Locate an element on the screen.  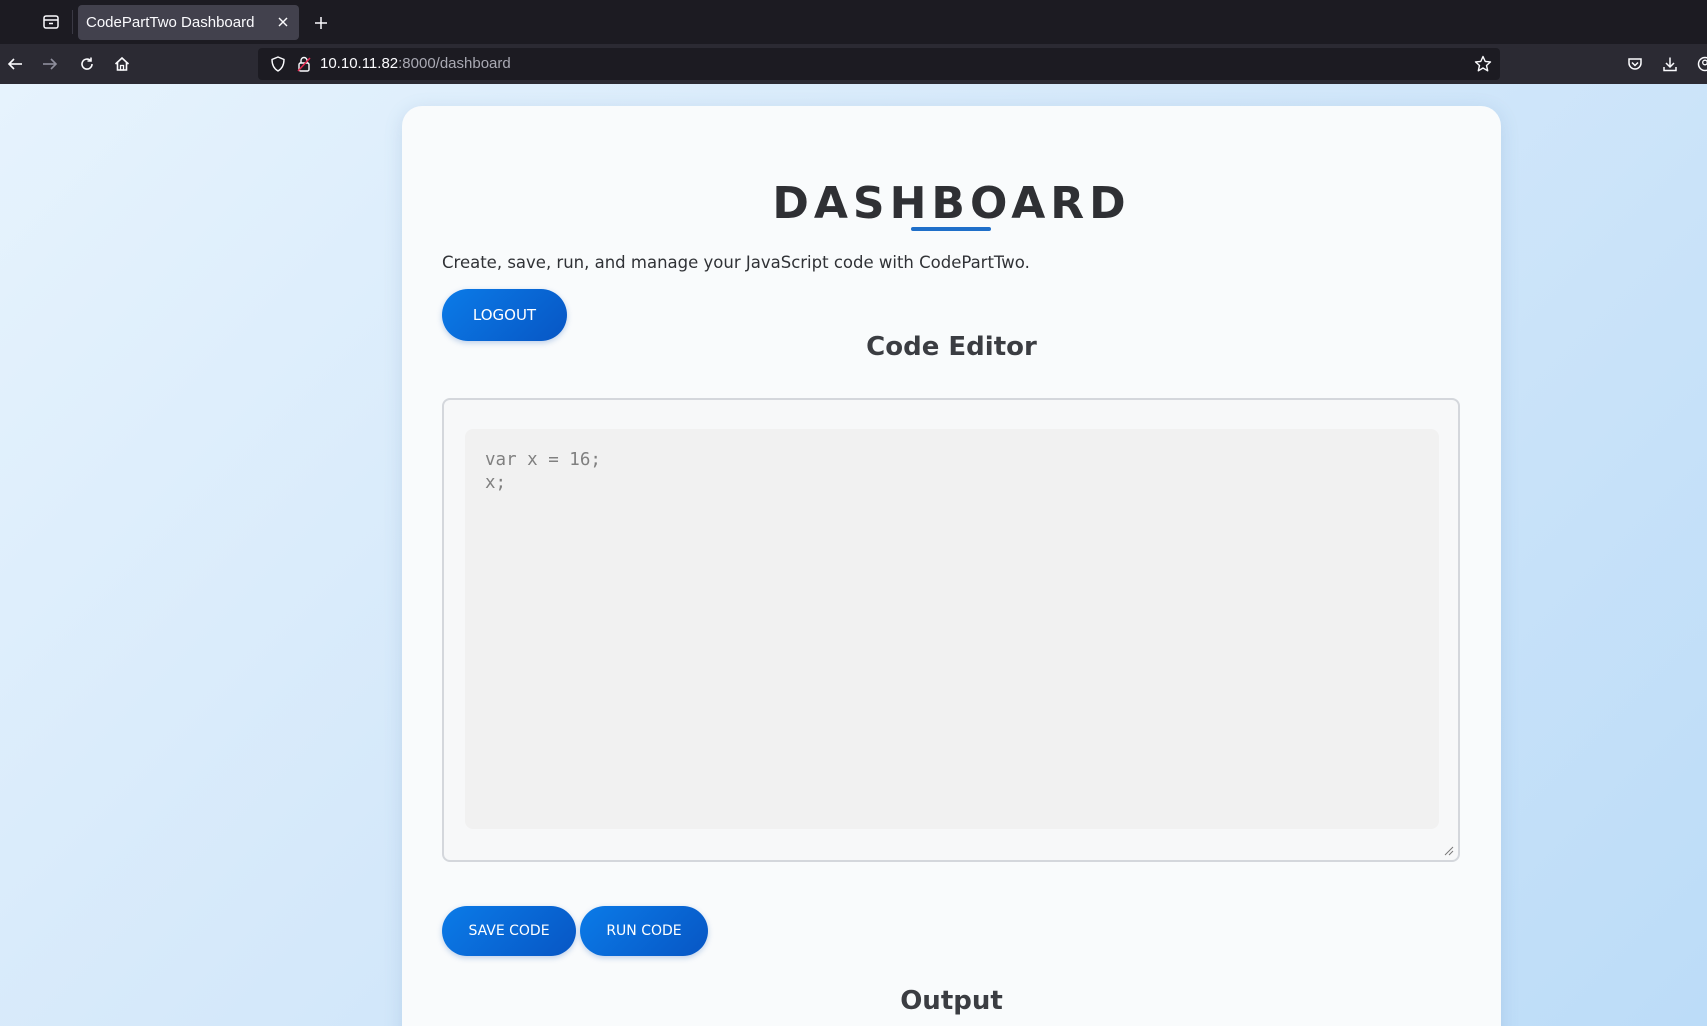
download-icon is located at coordinates (1670, 64).